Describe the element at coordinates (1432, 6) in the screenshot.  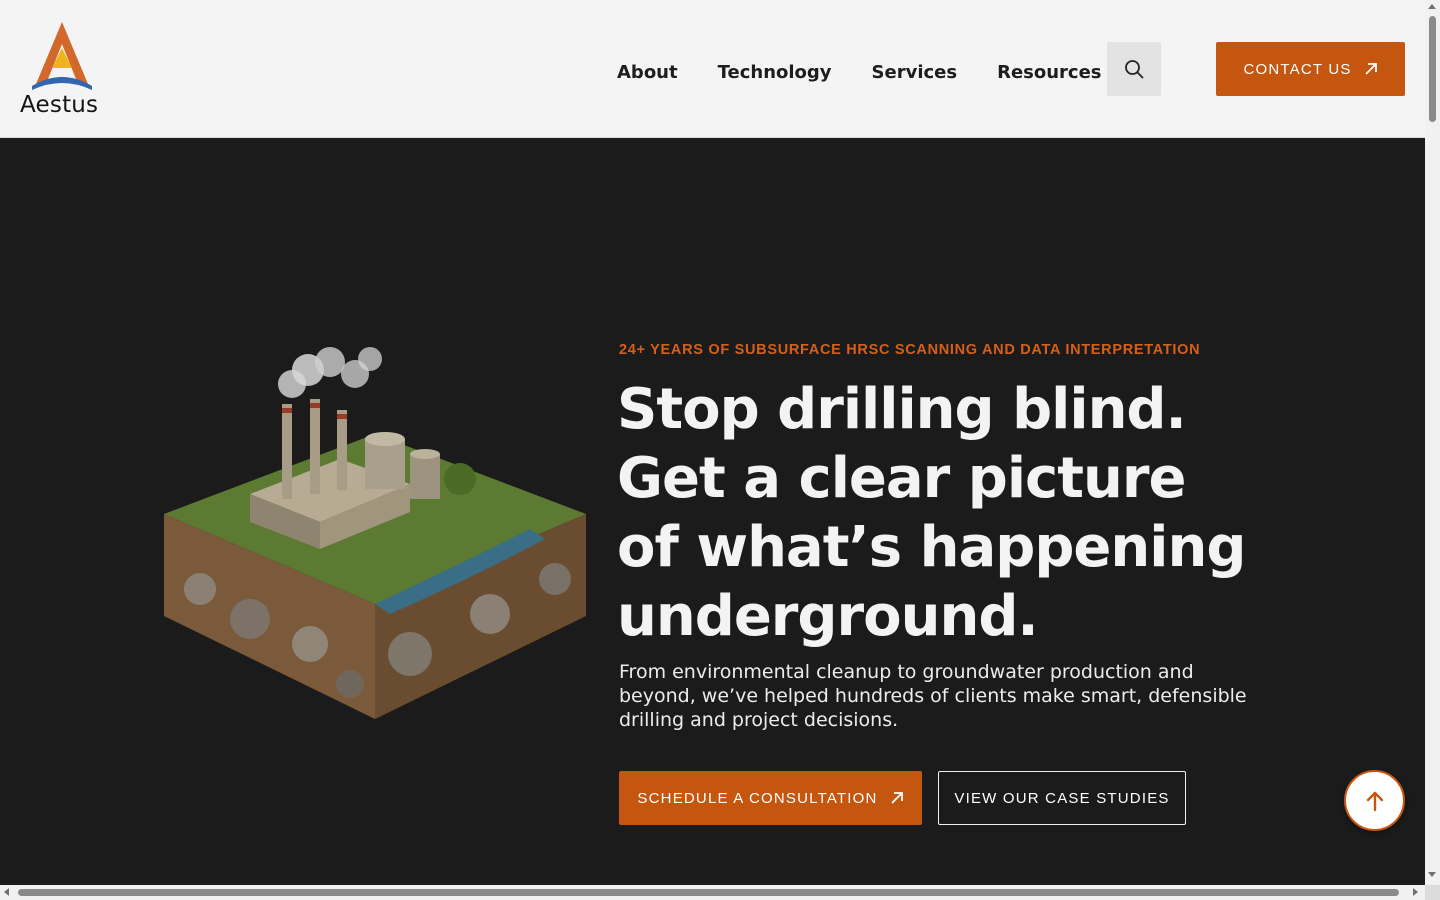
I see `scroll-up-arrow-icon` at that location.